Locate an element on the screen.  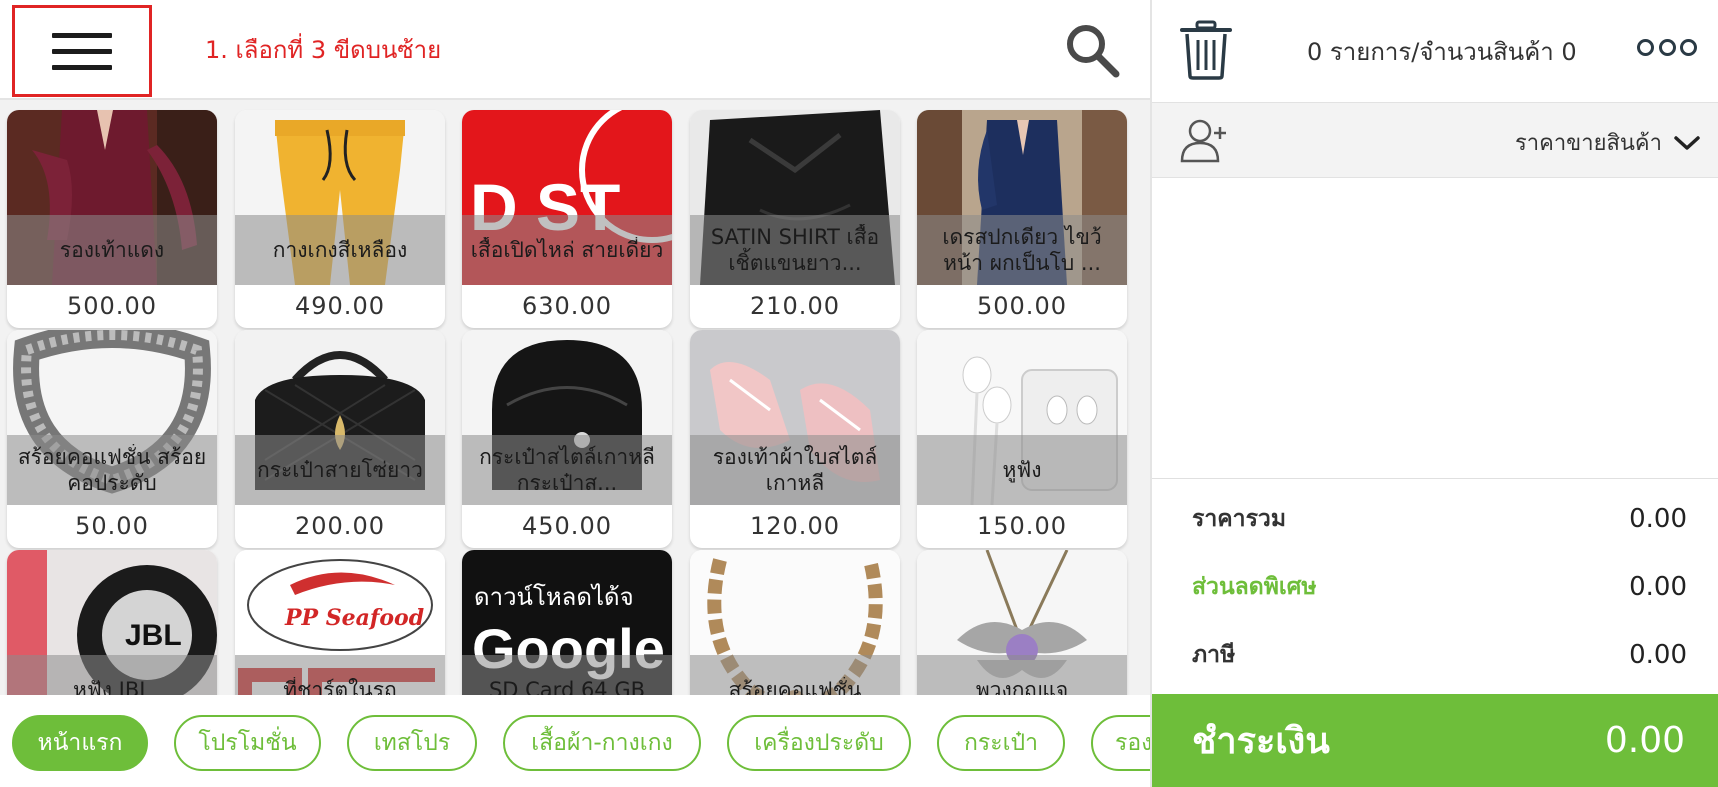
cart-items-list is located at coordinates (1435, 328).